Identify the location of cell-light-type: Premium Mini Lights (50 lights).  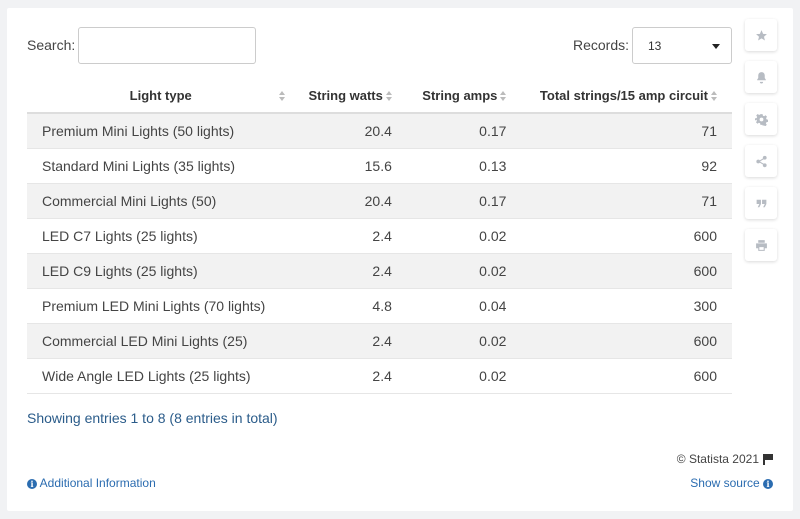
(161, 131).